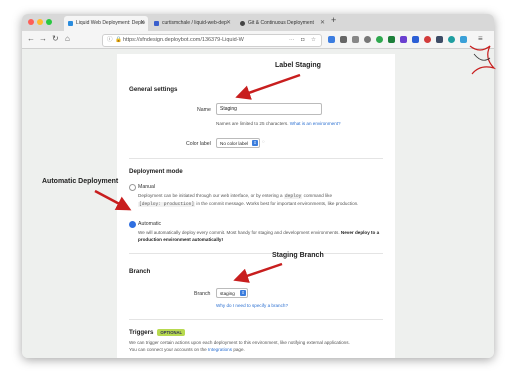  I want to click on tab-deploybot: Liquid Web Deployment: Deplo ✕, so click(106, 23).